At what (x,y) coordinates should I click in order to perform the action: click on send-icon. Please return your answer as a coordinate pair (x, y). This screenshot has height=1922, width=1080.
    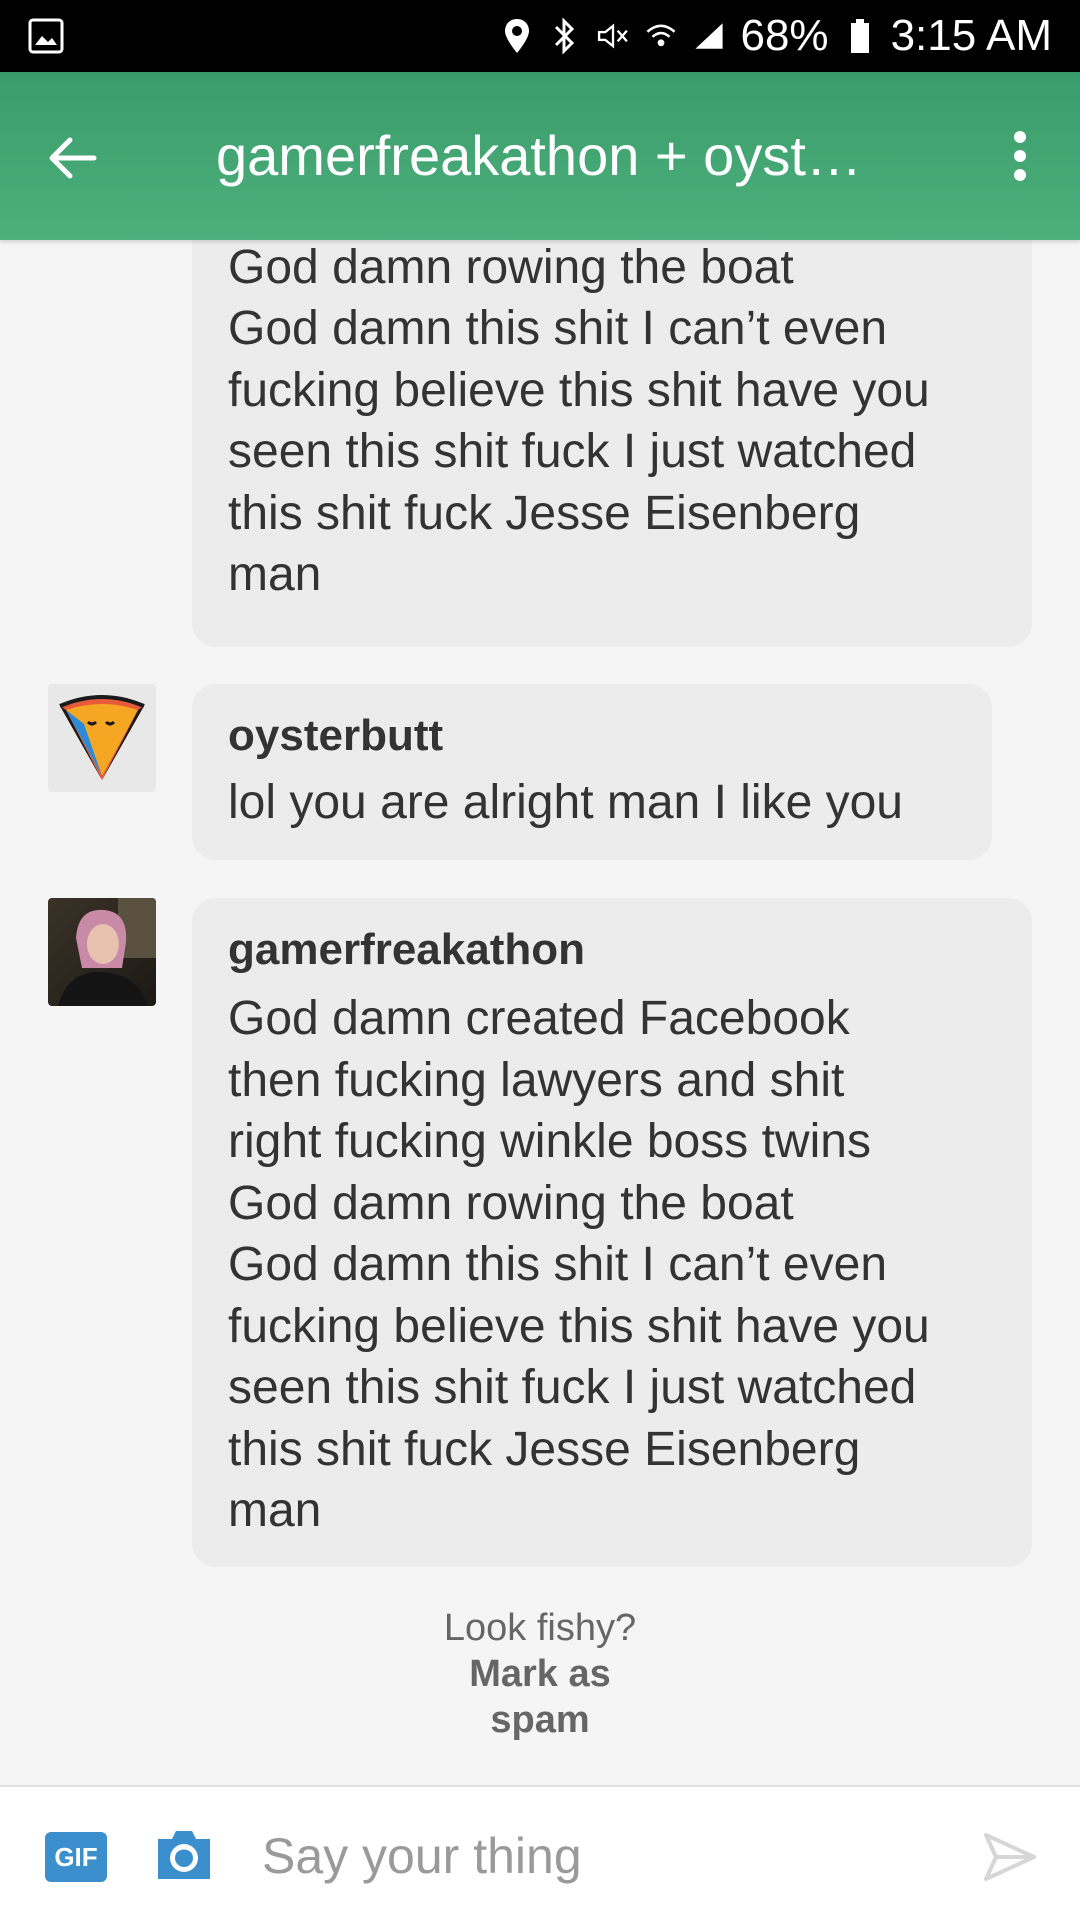
    Looking at the image, I should click on (1010, 1857).